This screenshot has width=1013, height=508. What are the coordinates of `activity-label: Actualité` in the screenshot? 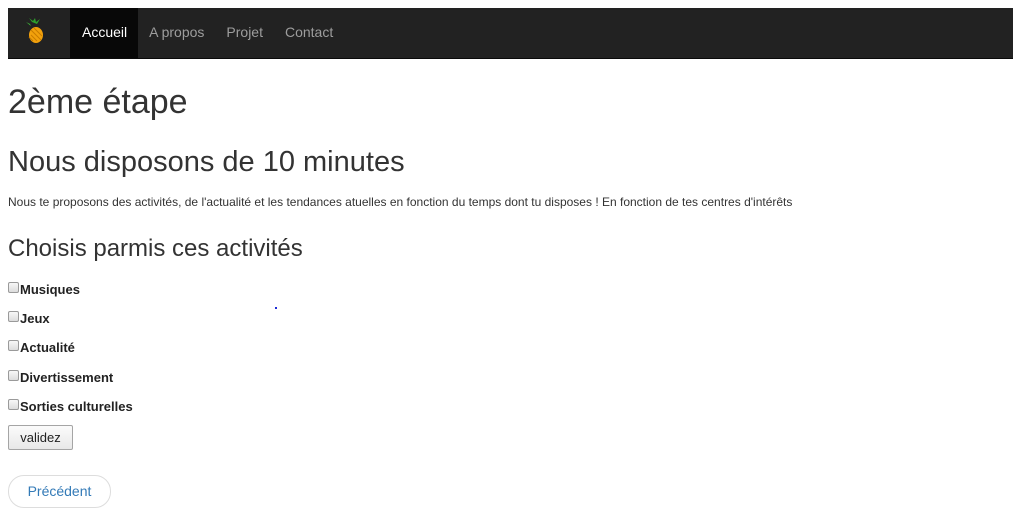 It's located at (47, 347).